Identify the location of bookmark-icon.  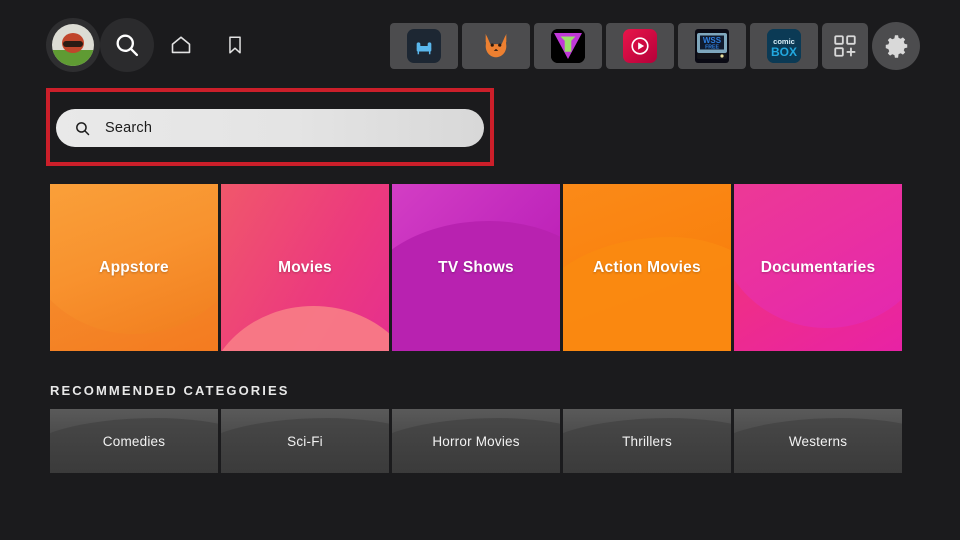
(235, 45).